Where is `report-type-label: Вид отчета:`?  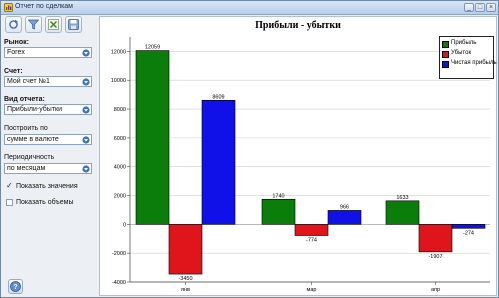 report-type-label: Вид отчета: is located at coordinates (24, 99).